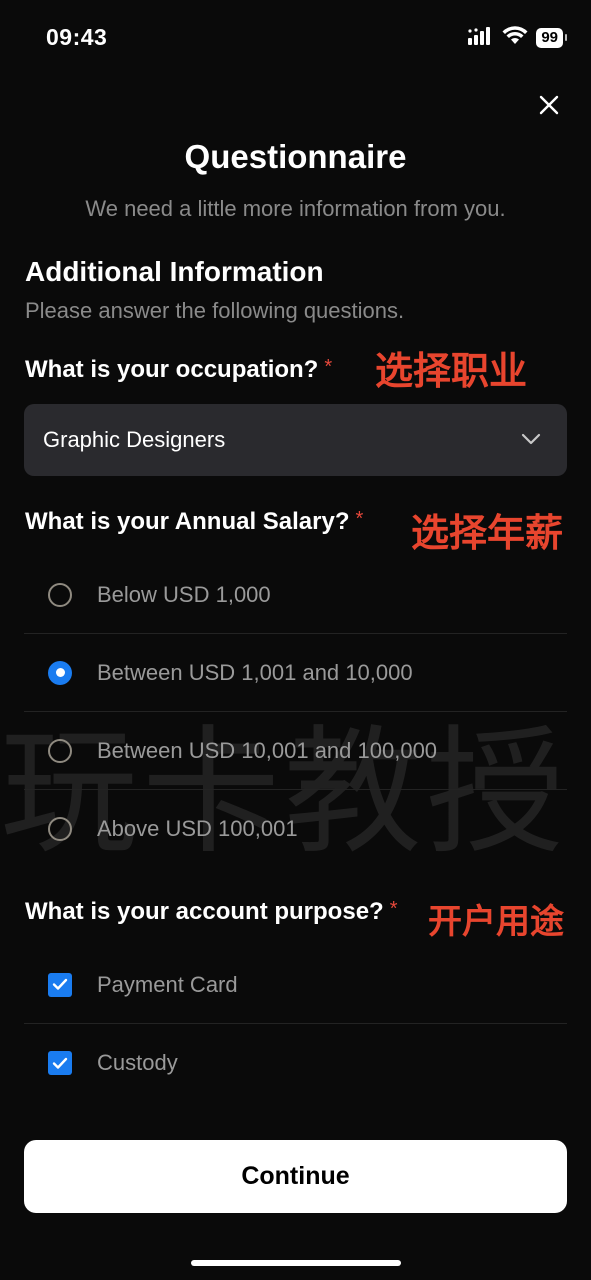 The width and height of the screenshot is (591, 1280). I want to click on salary-option-label: Below USD 1,000, so click(184, 594).